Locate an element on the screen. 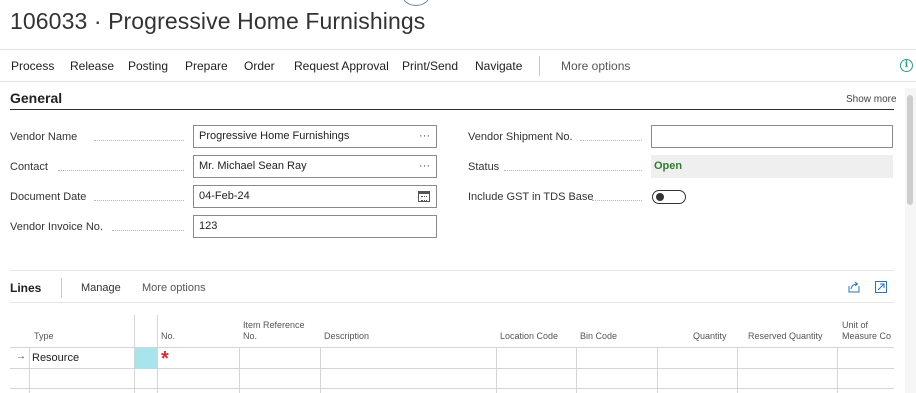 Image resolution: width=916 pixels, height=393 pixels. include-gst-toggle is located at coordinates (669, 197).